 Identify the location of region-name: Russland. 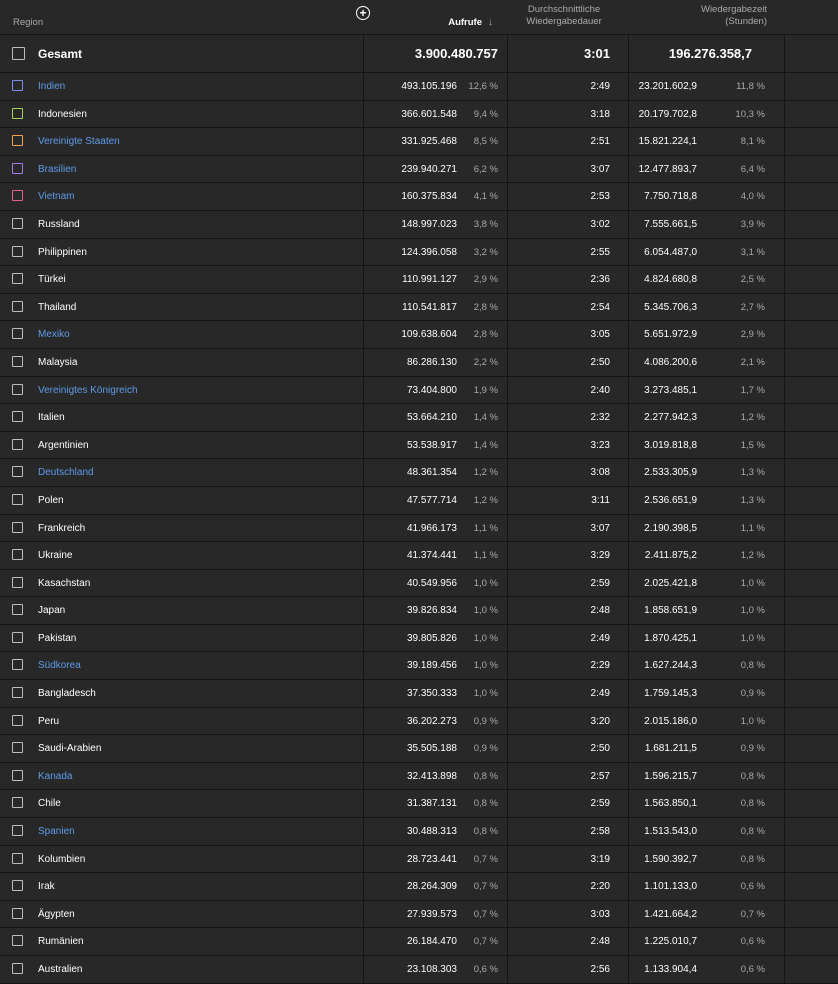
(59, 224).